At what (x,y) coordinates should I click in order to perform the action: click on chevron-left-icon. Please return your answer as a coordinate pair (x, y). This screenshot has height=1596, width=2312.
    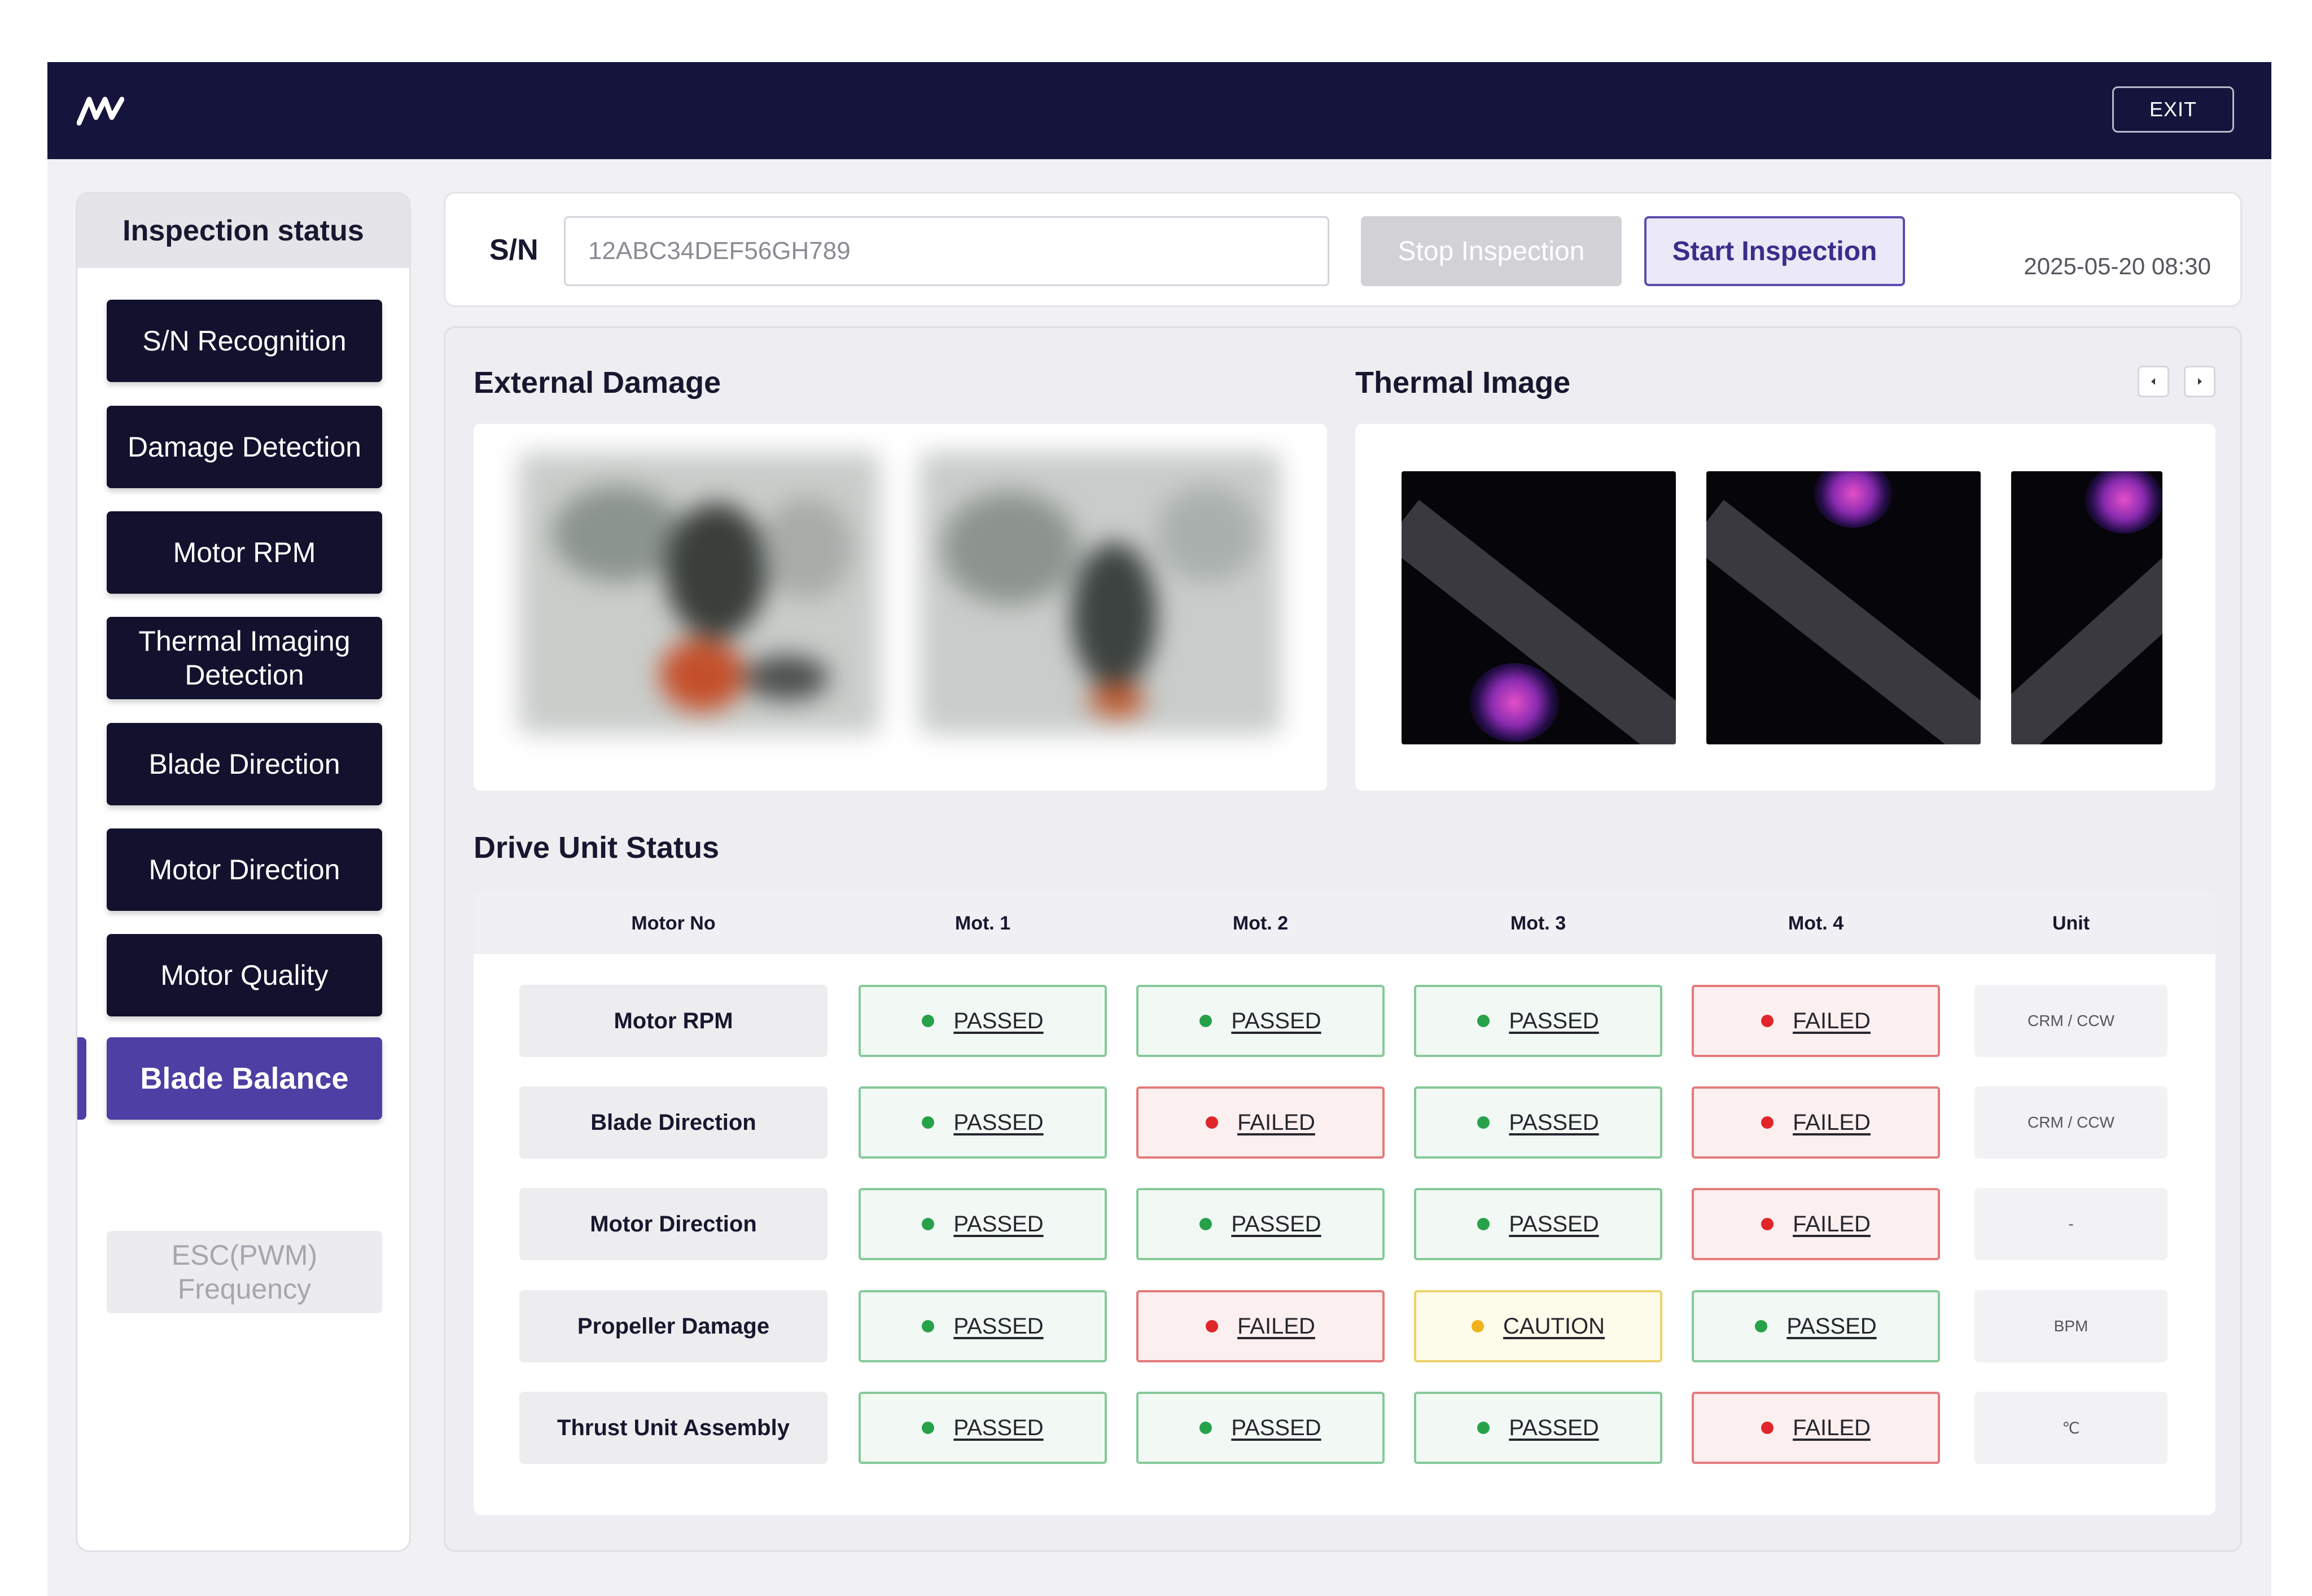
    Looking at the image, I should click on (2153, 381).